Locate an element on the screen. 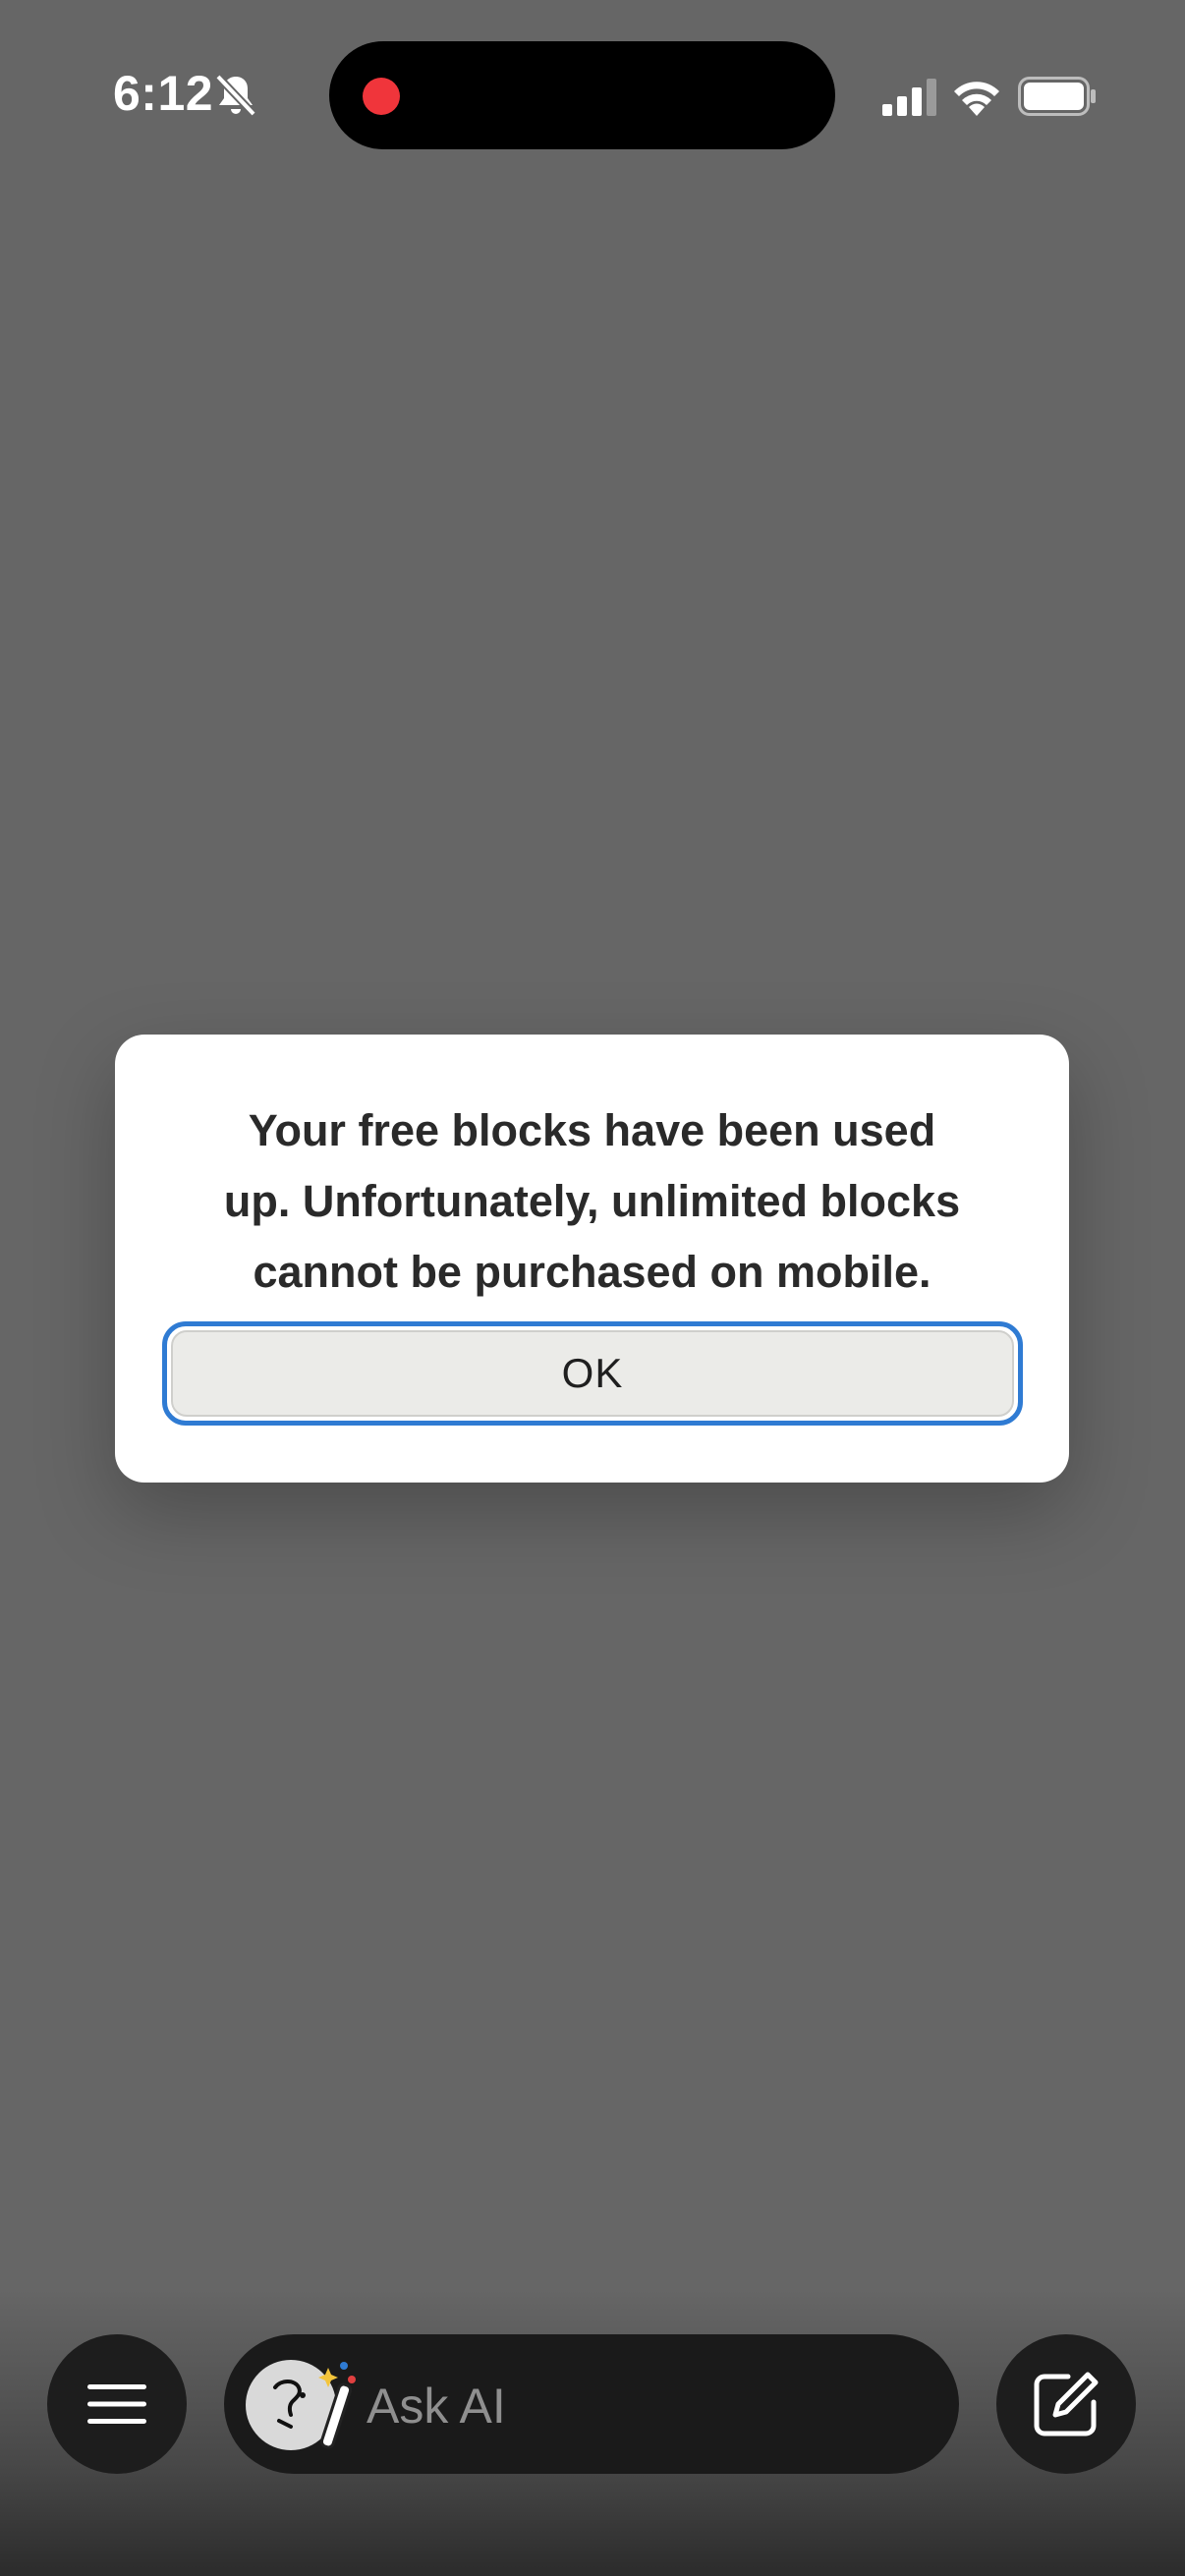 The image size is (1185, 2576). signal-icon is located at coordinates (909, 97).